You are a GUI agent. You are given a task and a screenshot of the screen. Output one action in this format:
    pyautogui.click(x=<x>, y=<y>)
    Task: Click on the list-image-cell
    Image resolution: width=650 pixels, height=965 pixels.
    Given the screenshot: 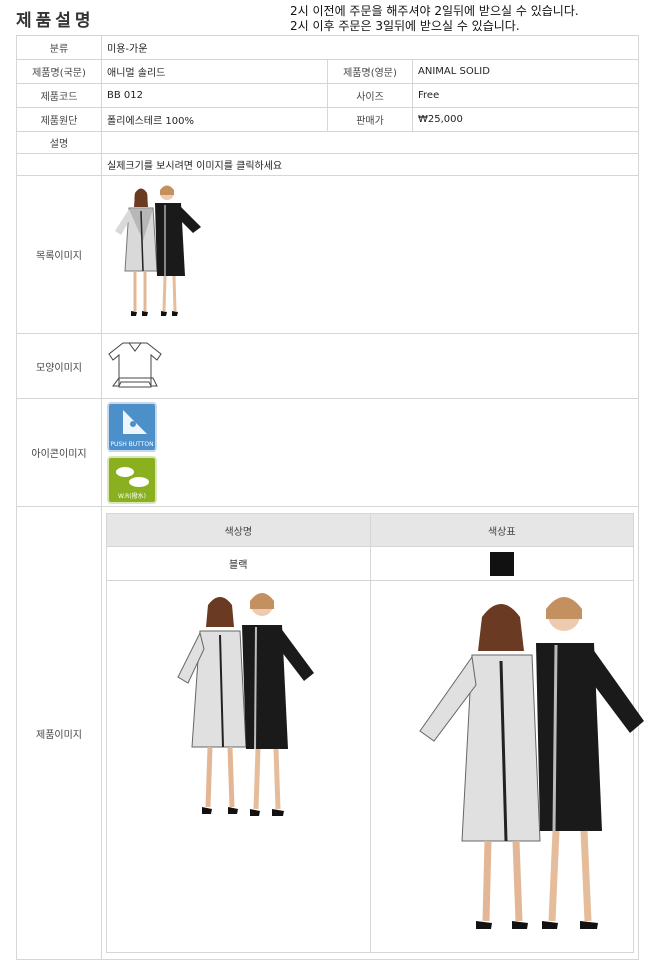 What is the action you would take?
    pyautogui.click(x=370, y=254)
    